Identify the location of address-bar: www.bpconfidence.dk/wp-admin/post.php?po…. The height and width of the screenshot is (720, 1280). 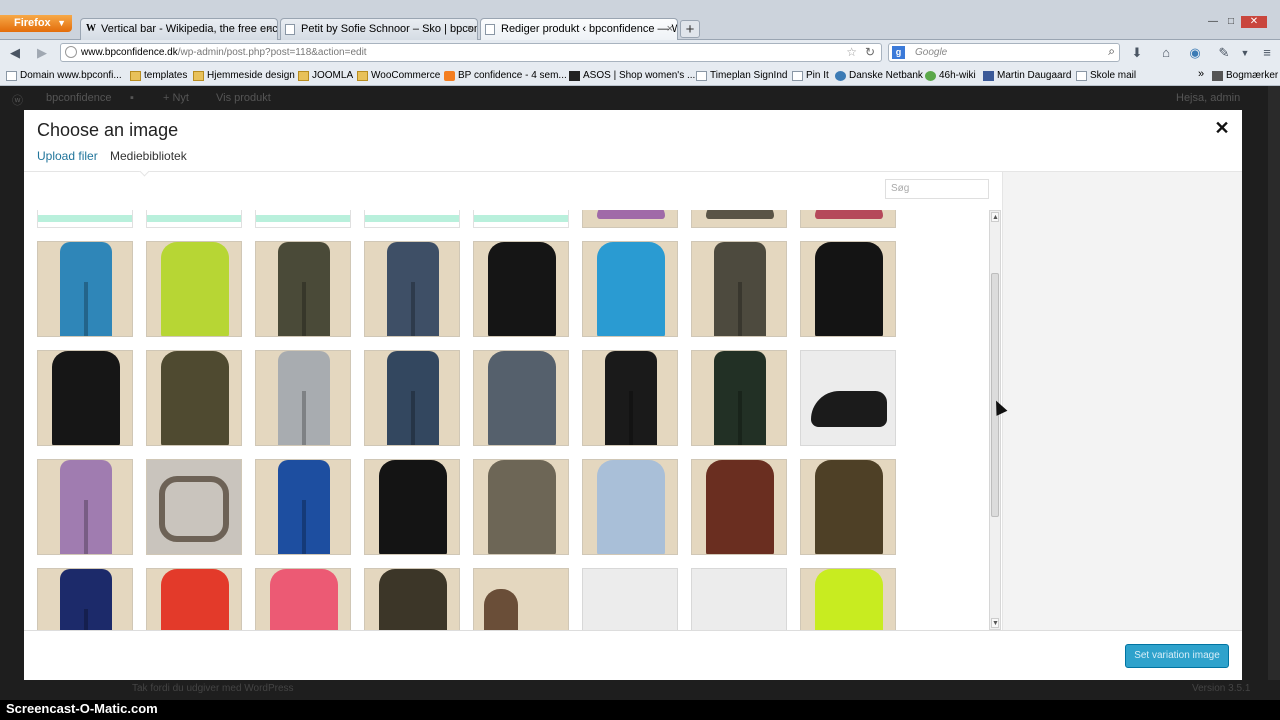
(471, 52).